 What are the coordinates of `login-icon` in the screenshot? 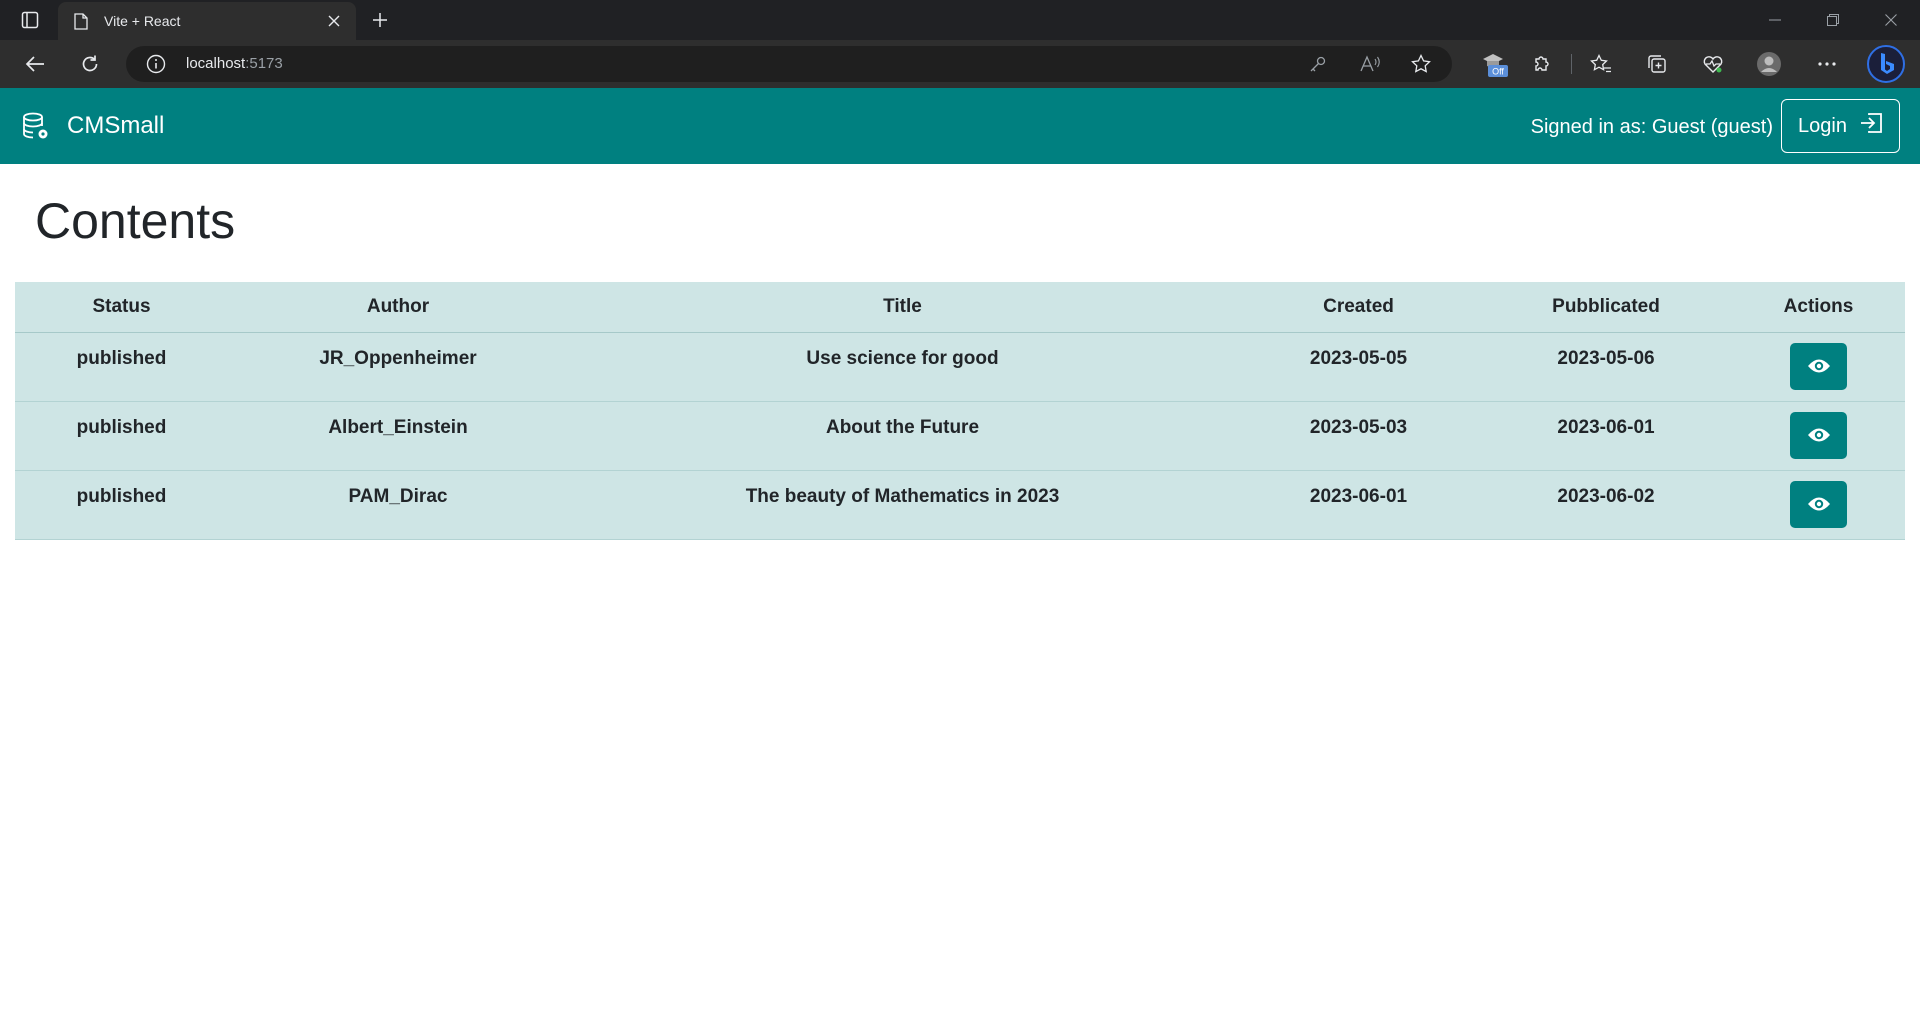 It's located at (1871, 126).